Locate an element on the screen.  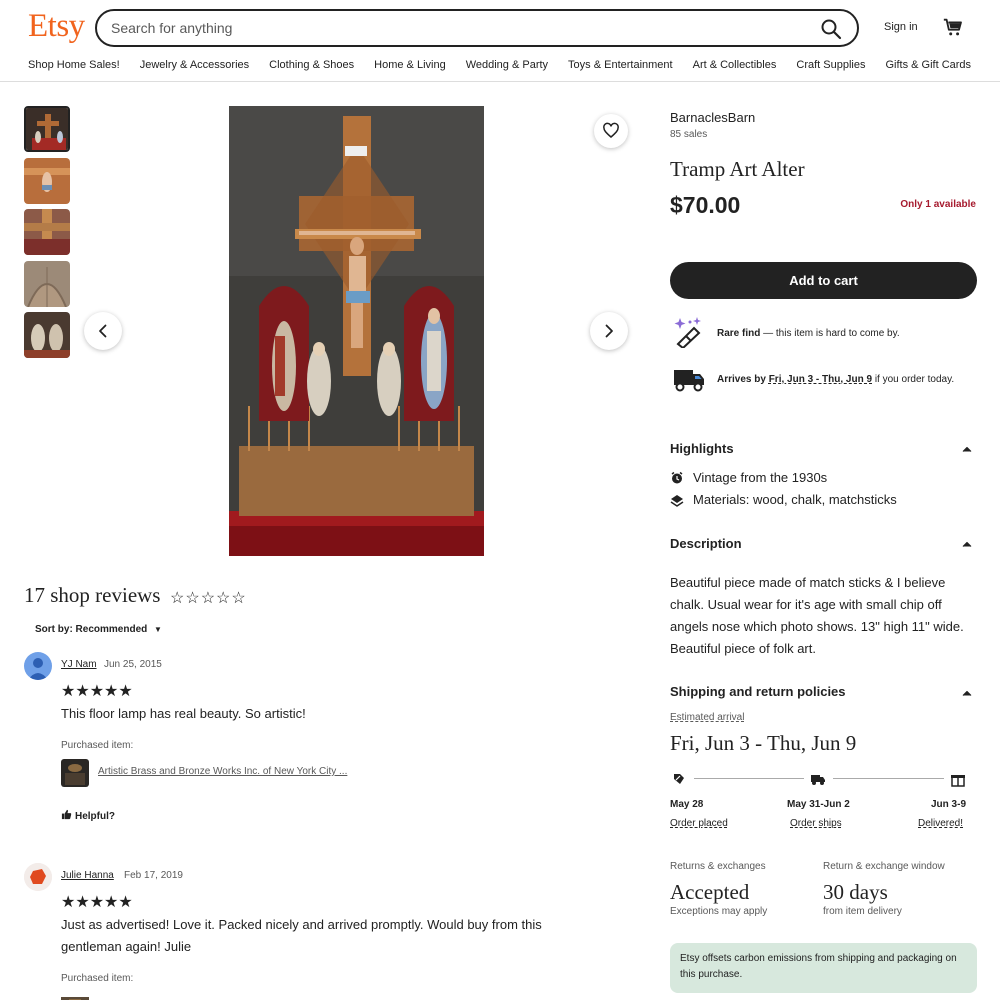
sign-in-link: Sign in is located at coordinates (901, 27).